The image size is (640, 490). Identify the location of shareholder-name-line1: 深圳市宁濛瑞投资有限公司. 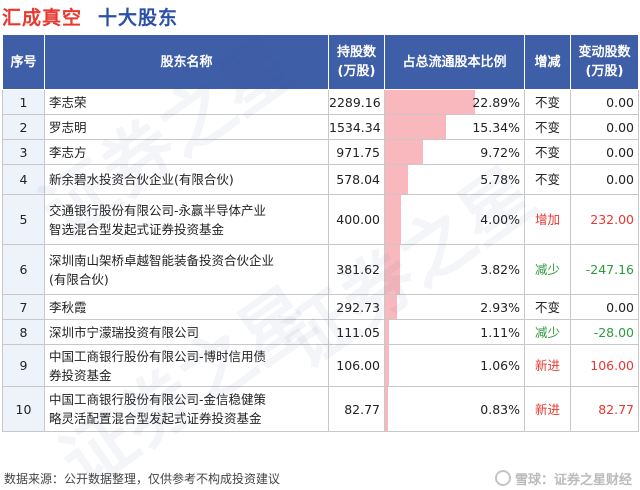
(124, 332).